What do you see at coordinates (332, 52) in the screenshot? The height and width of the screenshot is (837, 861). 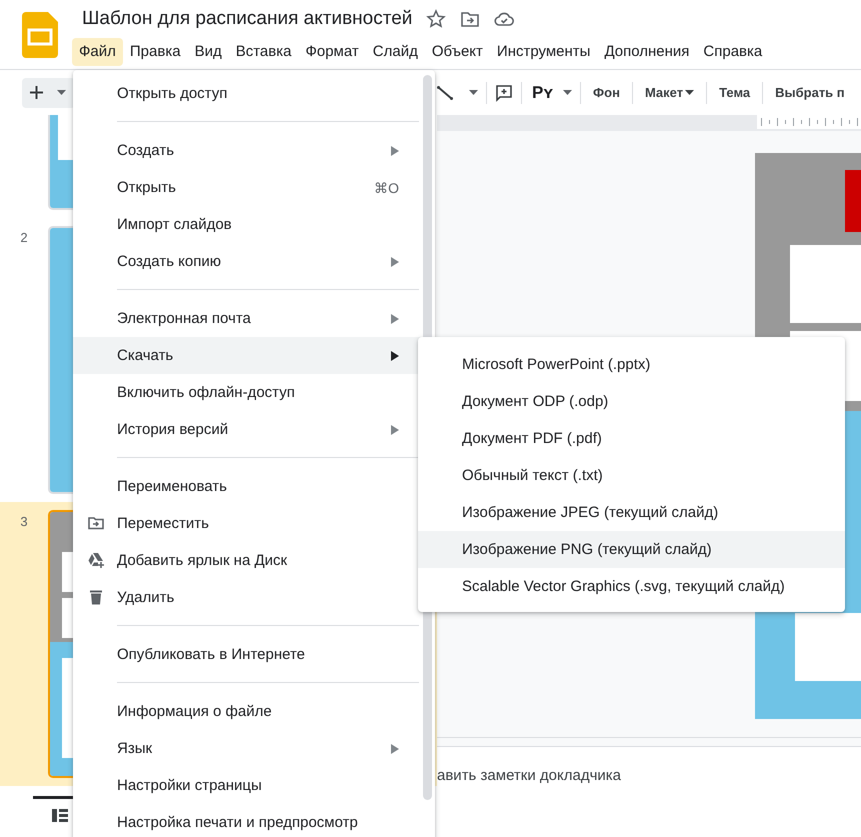 I see `menu-item: Формат` at bounding box center [332, 52].